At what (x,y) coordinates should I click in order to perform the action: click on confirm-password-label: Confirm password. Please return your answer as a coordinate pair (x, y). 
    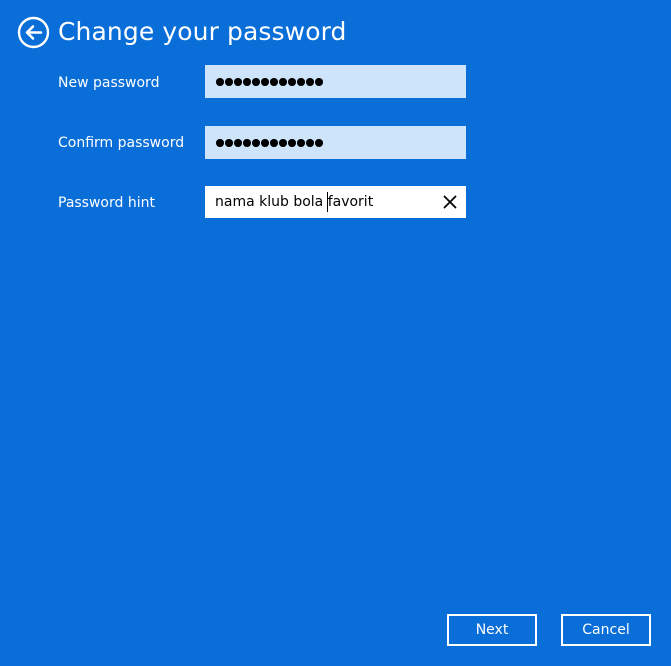
    Looking at the image, I should click on (121, 143).